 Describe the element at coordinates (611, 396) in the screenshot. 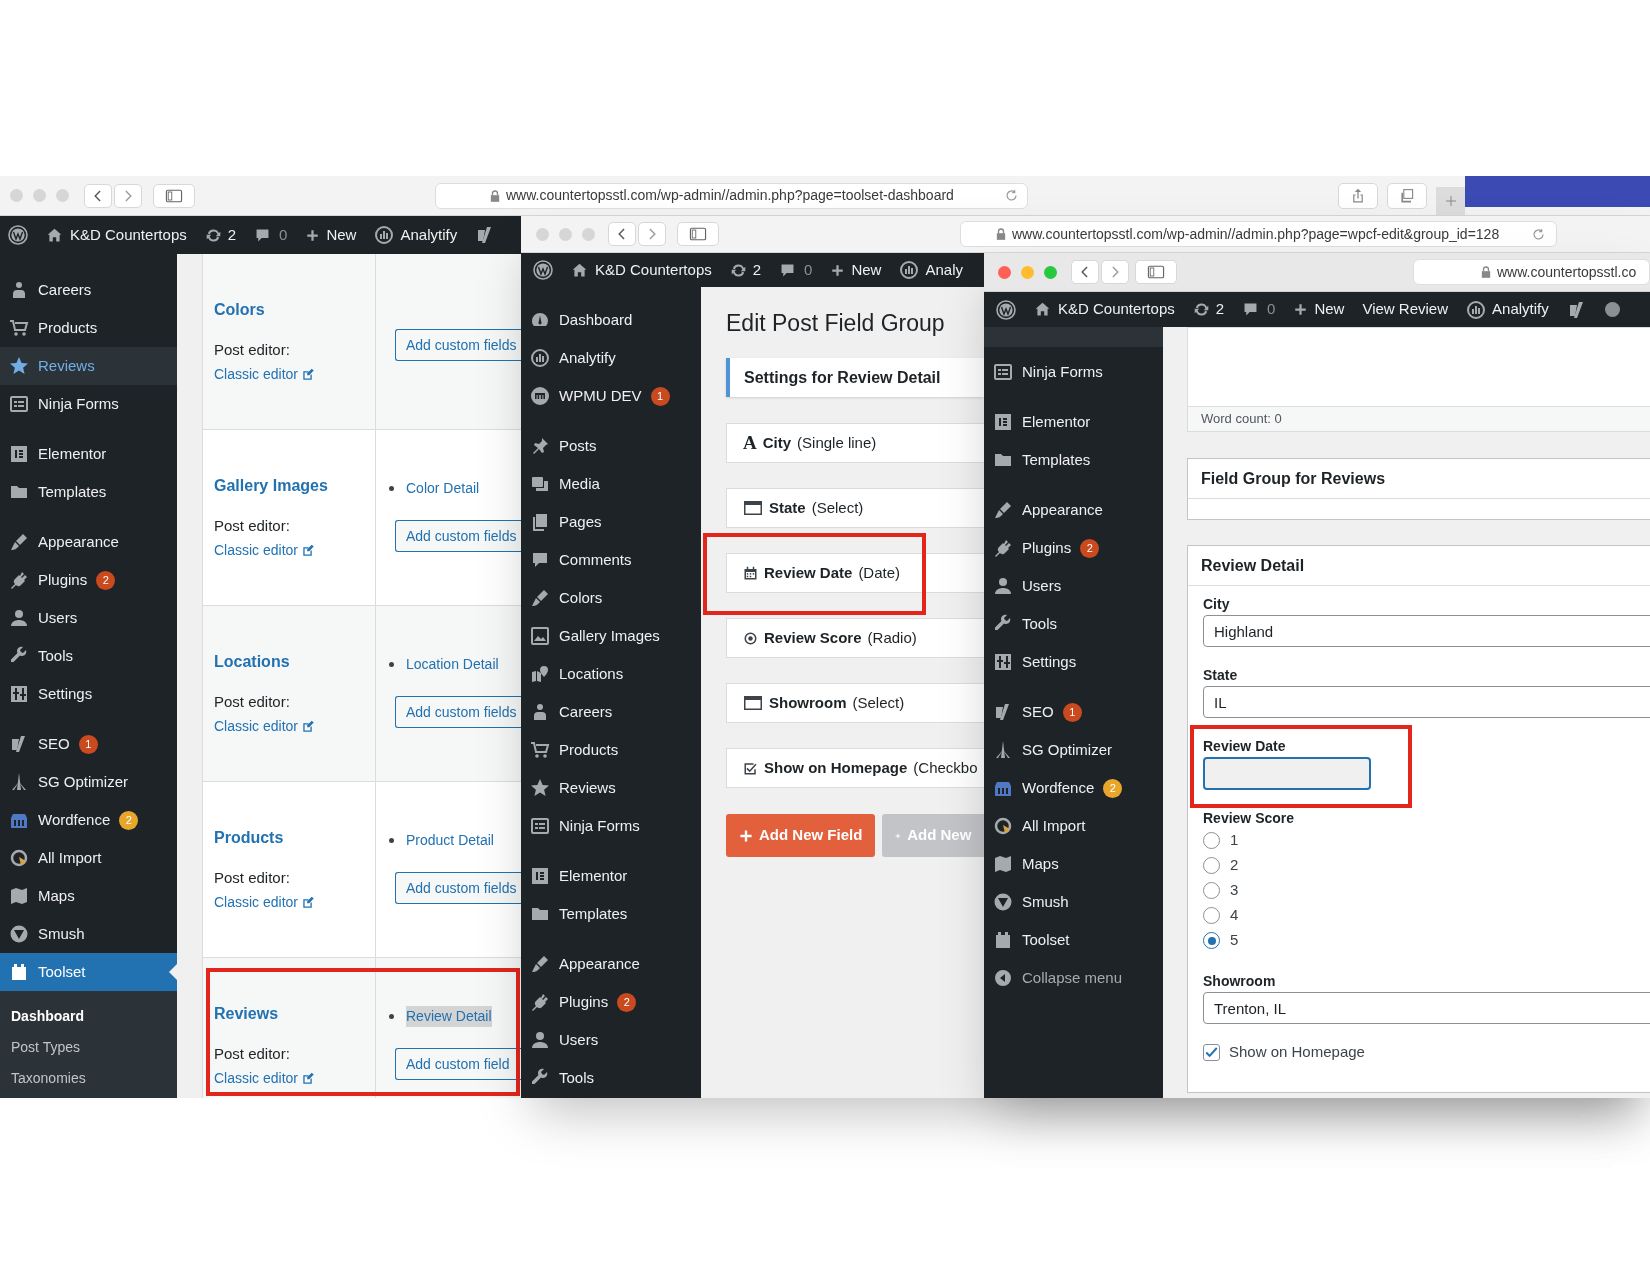

I see `menu-item: WPMU DEV 1` at that location.